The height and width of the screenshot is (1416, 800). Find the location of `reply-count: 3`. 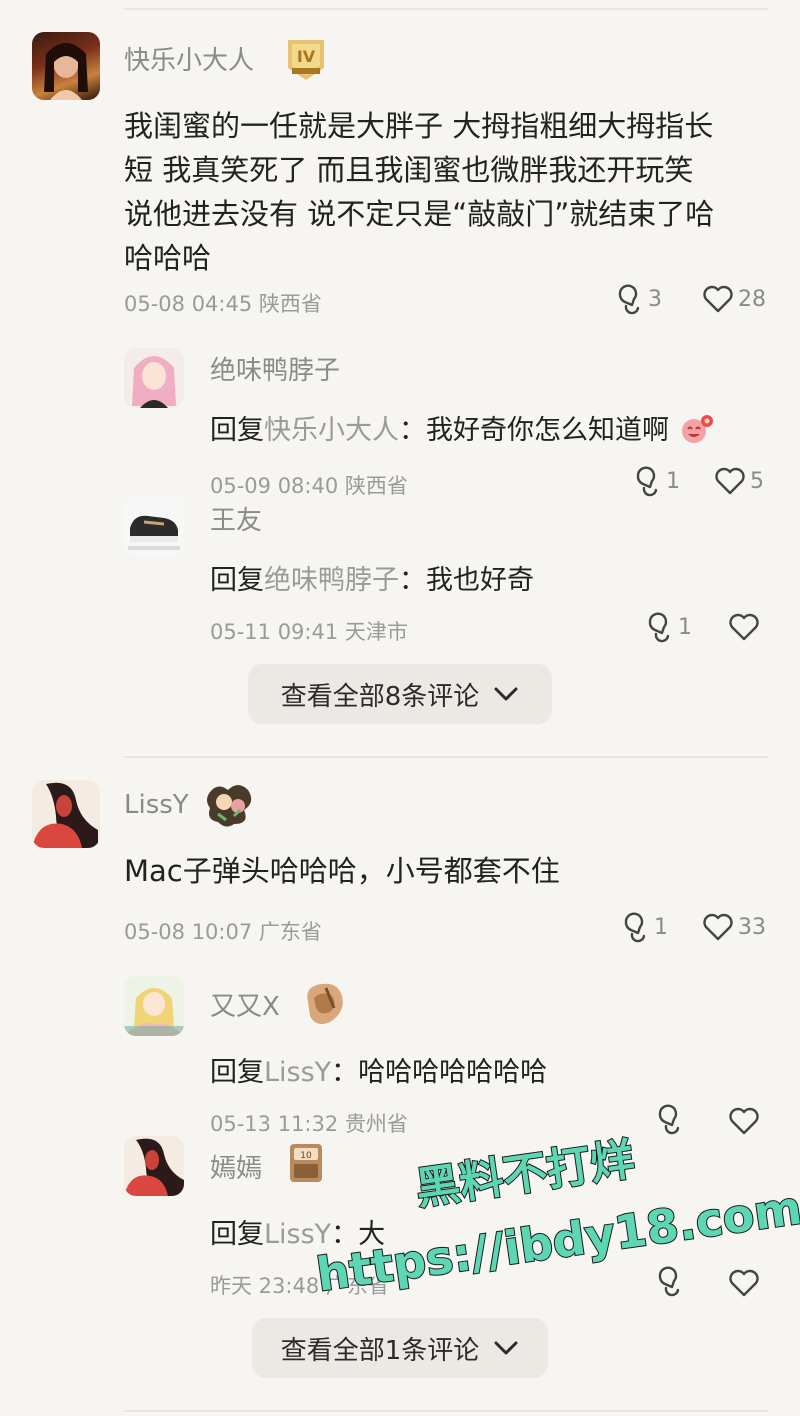

reply-count: 3 is located at coordinates (655, 299).